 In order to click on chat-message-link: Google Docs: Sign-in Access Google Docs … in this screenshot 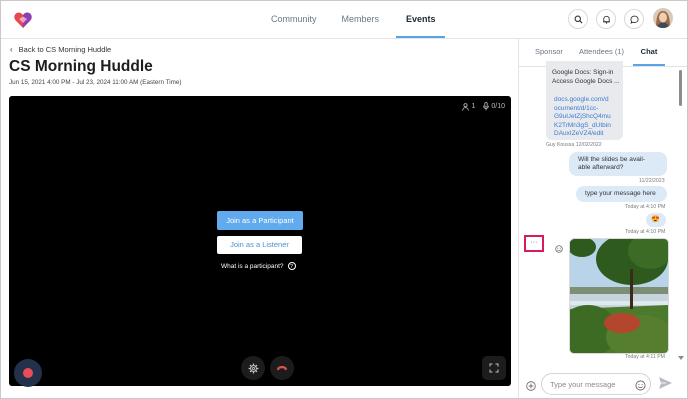, I will do `click(584, 100)`.